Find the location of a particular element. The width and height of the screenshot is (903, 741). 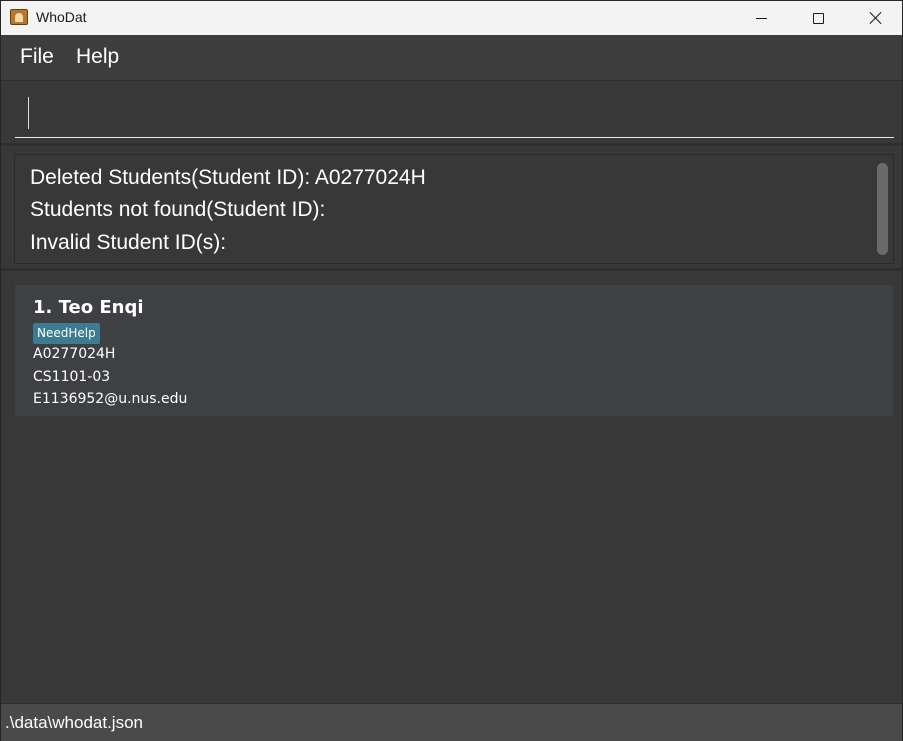

tag-badge: NeedHelp is located at coordinates (66, 333).